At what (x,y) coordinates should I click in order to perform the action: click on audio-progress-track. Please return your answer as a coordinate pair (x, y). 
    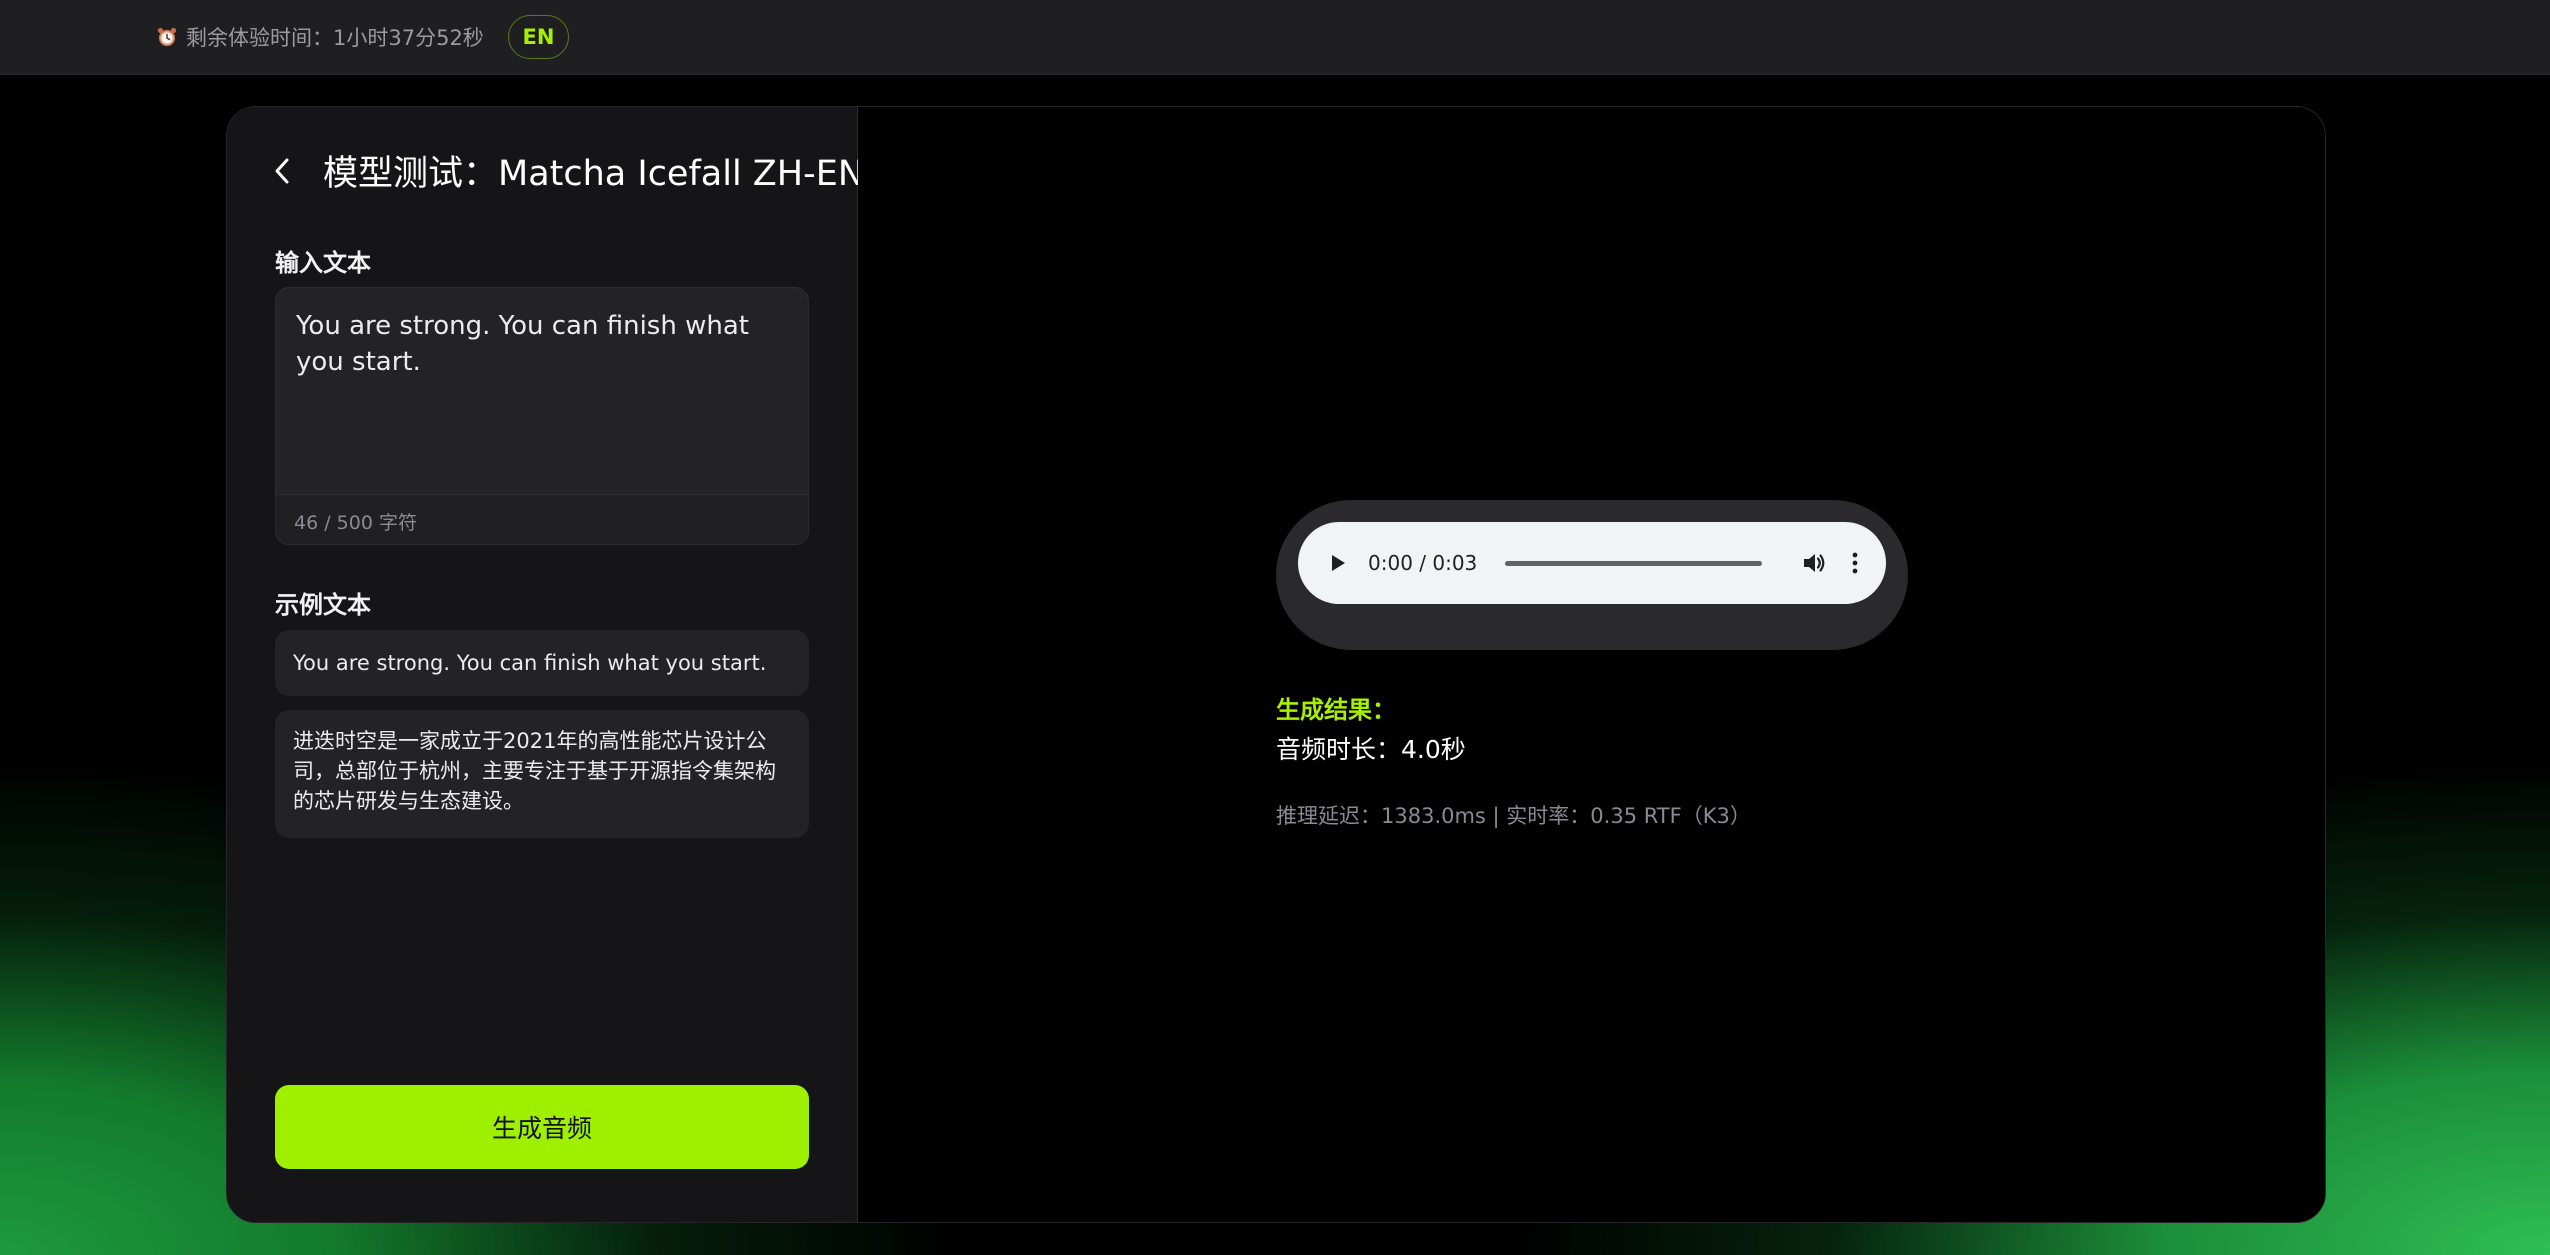
    Looking at the image, I should click on (1634, 563).